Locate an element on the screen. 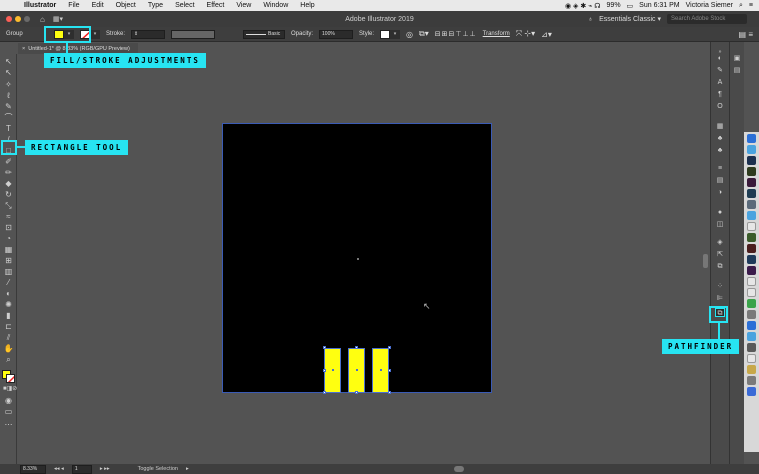 This screenshot has height=474, width=759. graphic-styles-panel-icon: ♣ is located at coordinates (720, 150).